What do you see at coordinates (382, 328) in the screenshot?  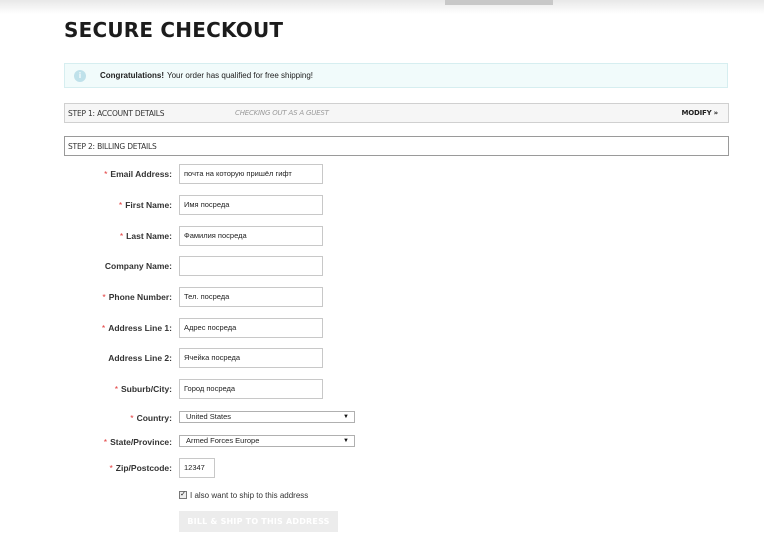 I see `address-line-1-row: * Address Line 1: Адрес посреда` at bounding box center [382, 328].